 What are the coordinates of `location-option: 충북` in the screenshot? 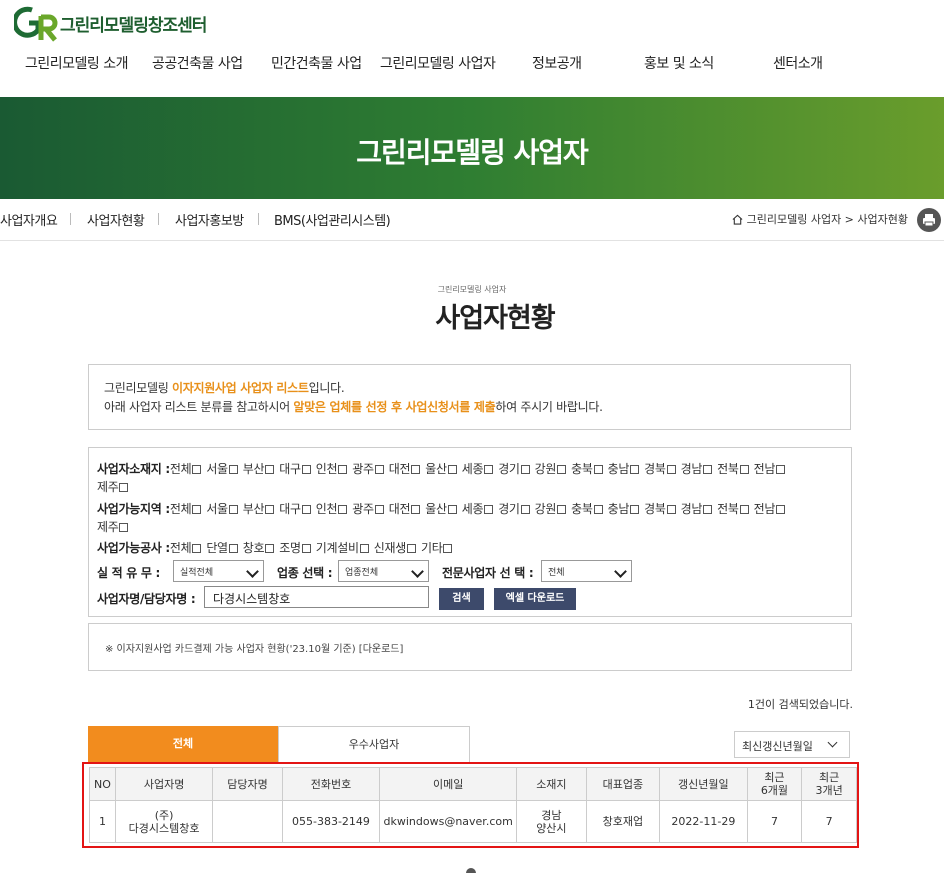 It's located at (587, 469).